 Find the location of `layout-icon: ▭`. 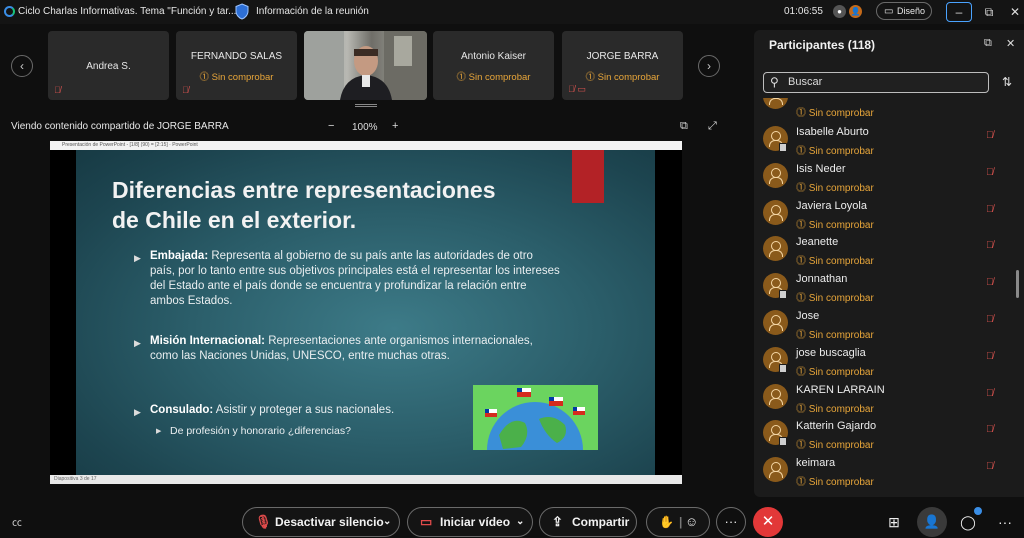

layout-icon: ▭ is located at coordinates (889, 11).